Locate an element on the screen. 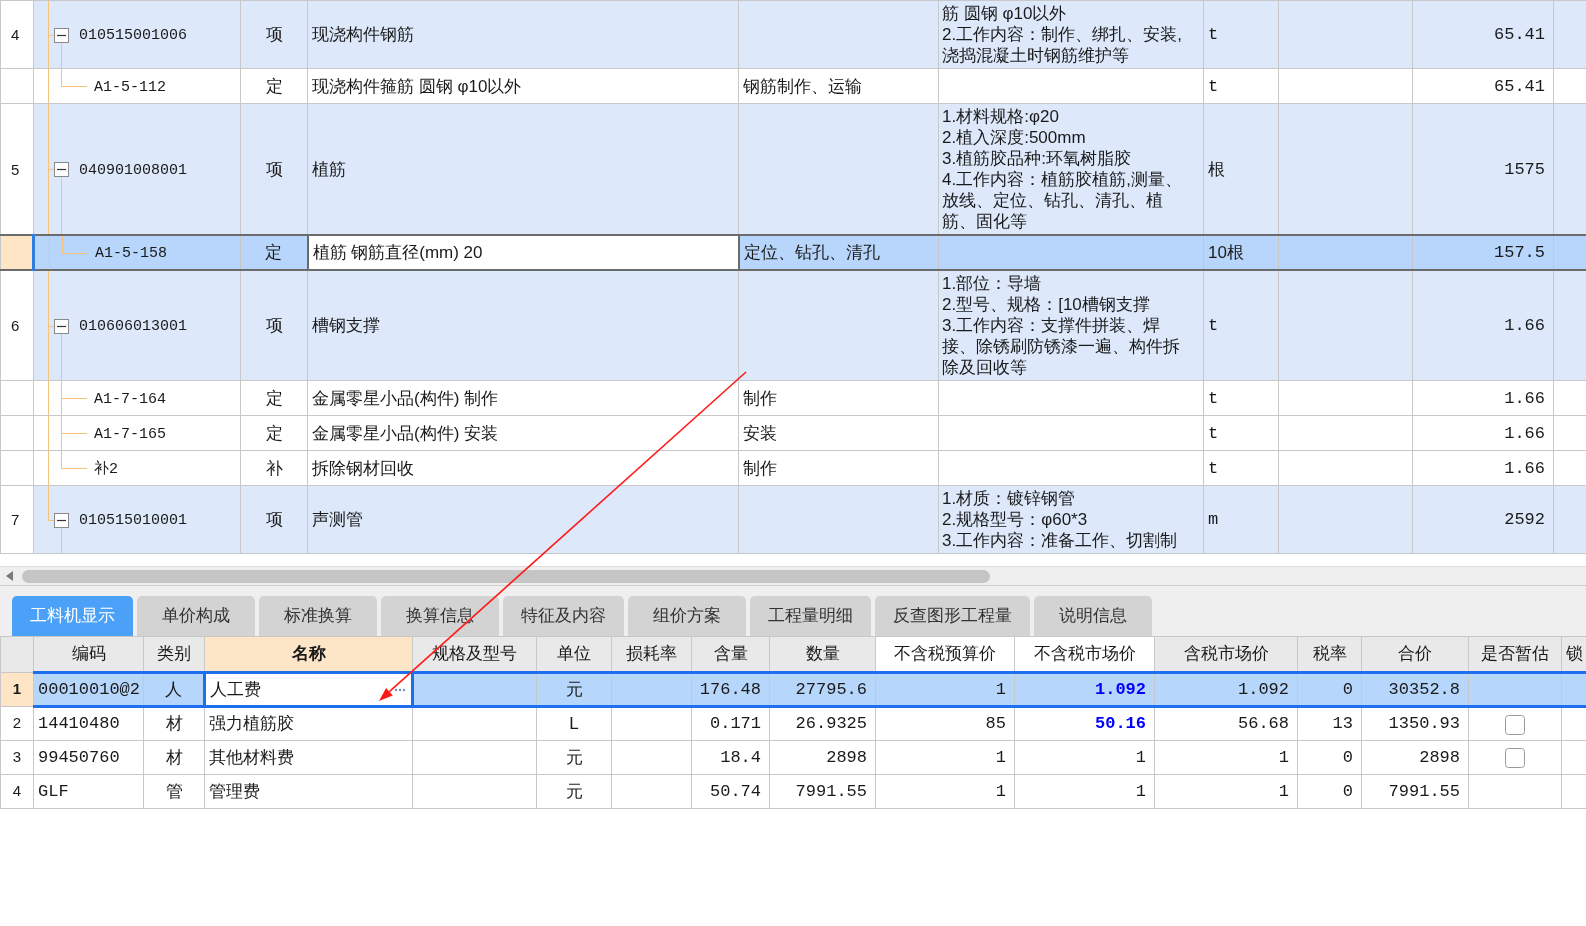 The height and width of the screenshot is (926, 1586). table-cell: 其他材料费 is located at coordinates (308, 757).